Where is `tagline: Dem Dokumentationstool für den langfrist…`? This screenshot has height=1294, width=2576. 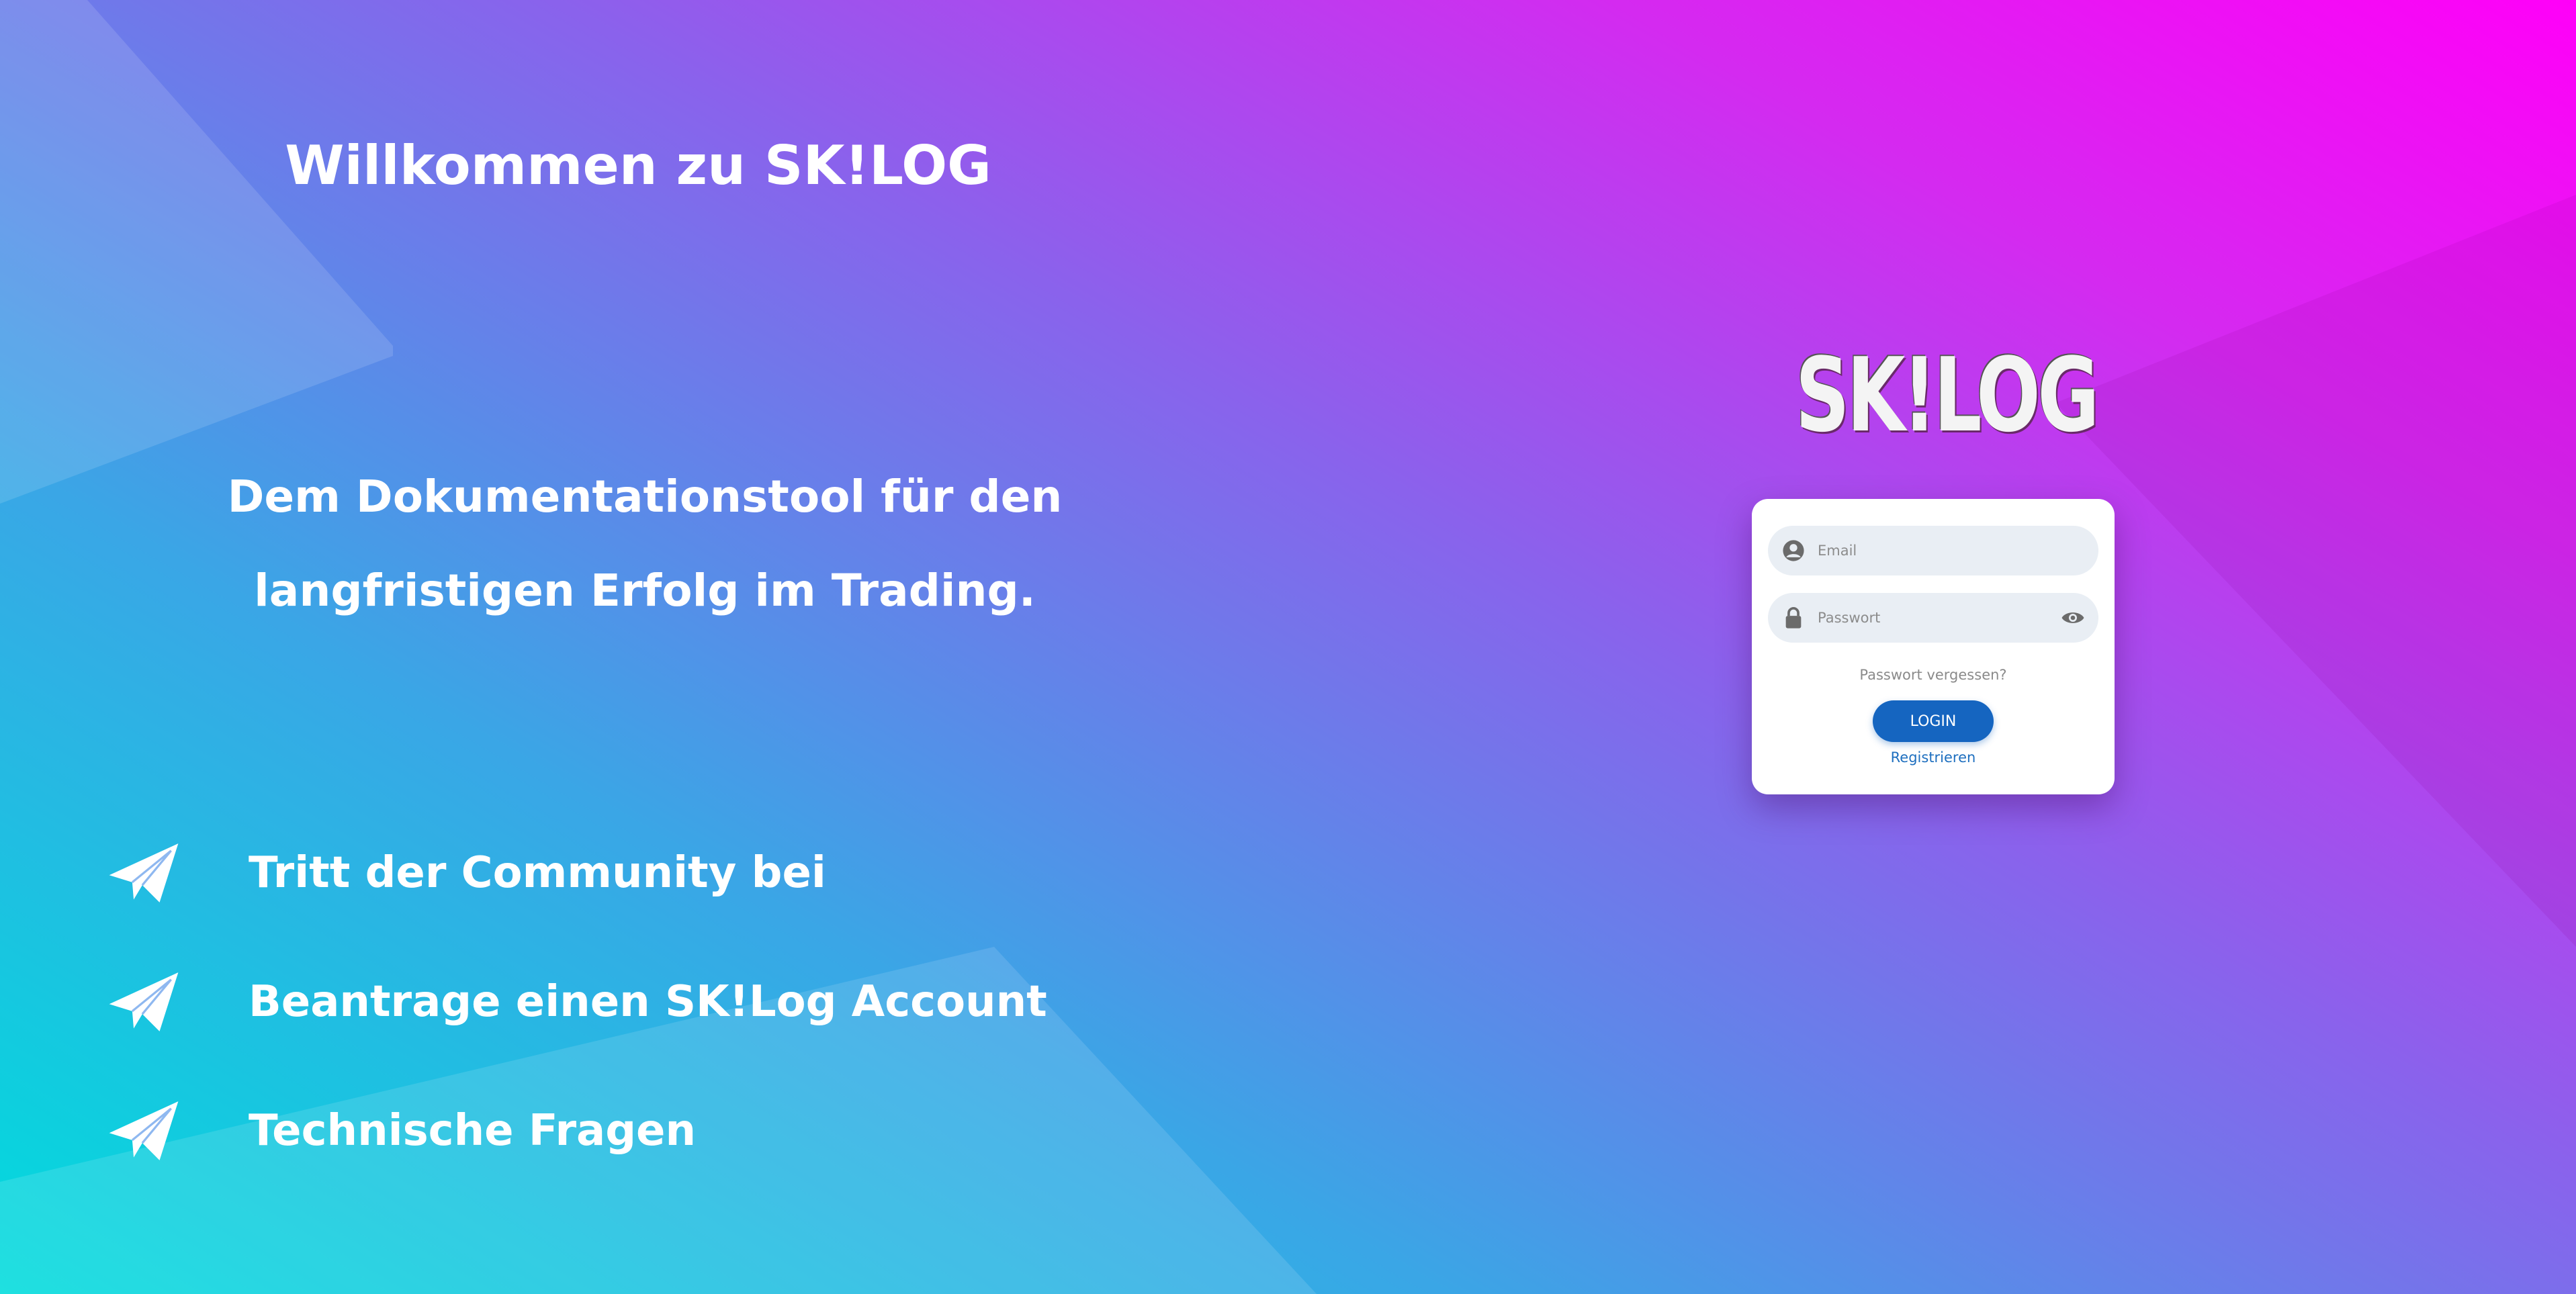 tagline: Dem Dokumentationstool für den langfrist… is located at coordinates (645, 544).